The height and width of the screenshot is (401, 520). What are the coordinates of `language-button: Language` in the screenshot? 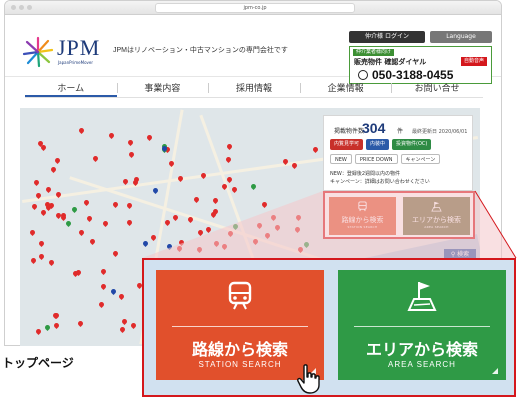 It's located at (461, 37).